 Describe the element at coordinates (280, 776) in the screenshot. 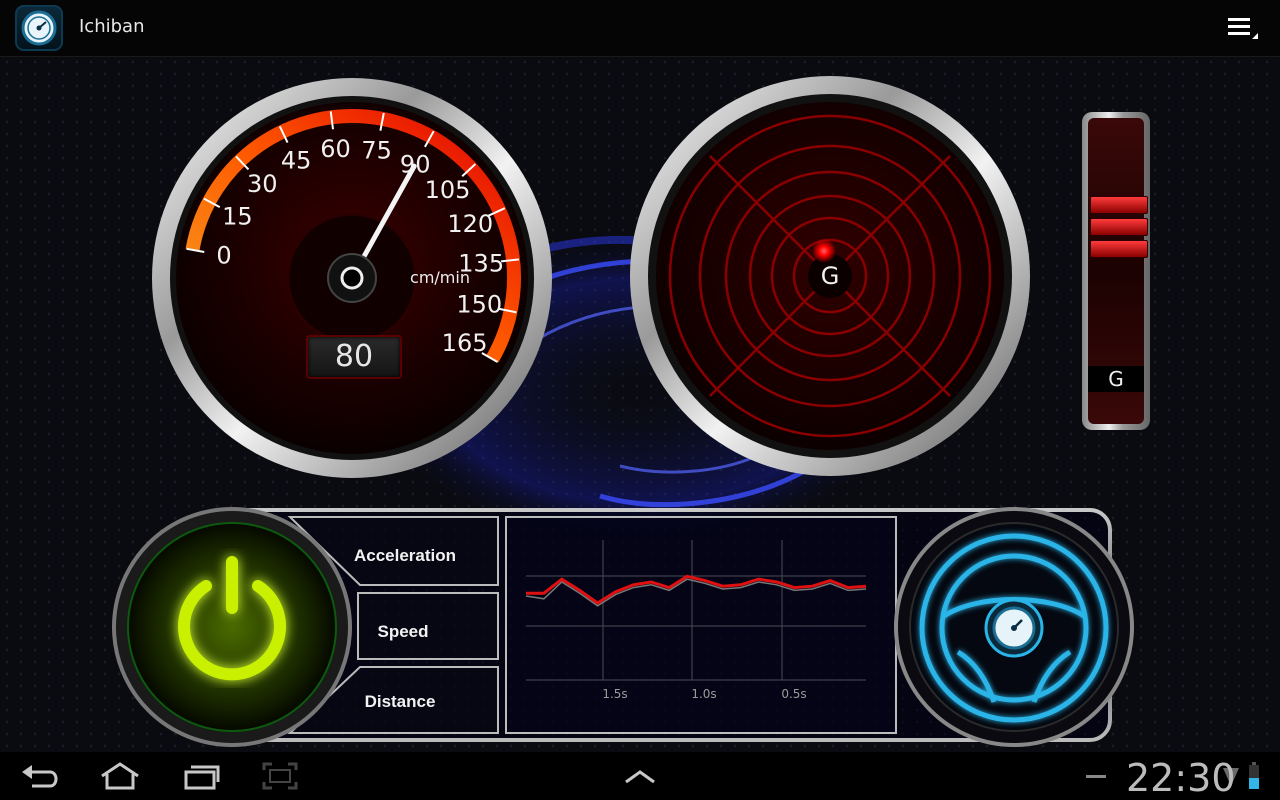

I see `screenshot-icon` at that location.